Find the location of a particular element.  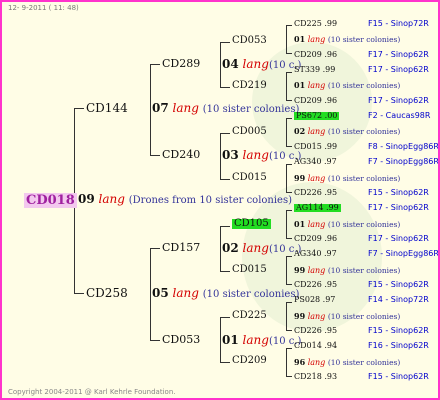

leaf-station: F2 - Caucas98R is located at coordinates (399, 115).